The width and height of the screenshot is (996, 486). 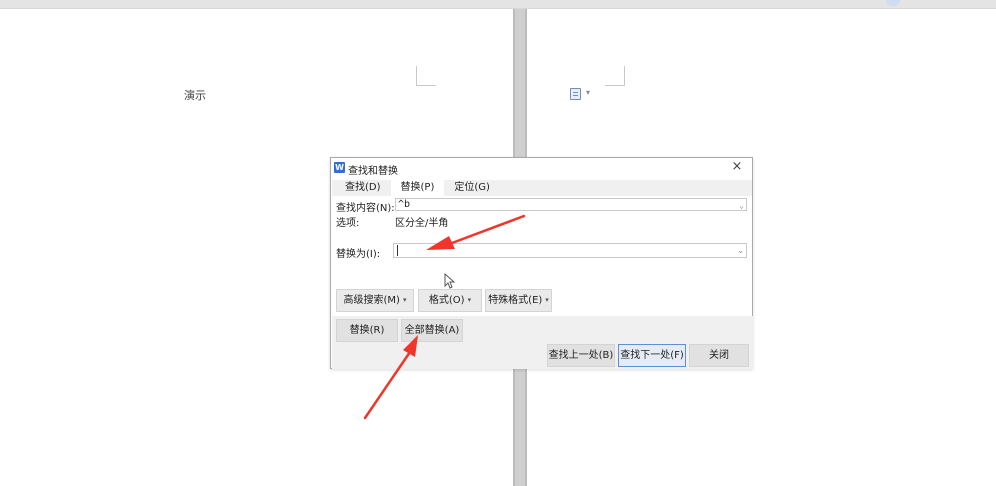 What do you see at coordinates (719, 355) in the screenshot?
I see `close-button: 关闭` at bounding box center [719, 355].